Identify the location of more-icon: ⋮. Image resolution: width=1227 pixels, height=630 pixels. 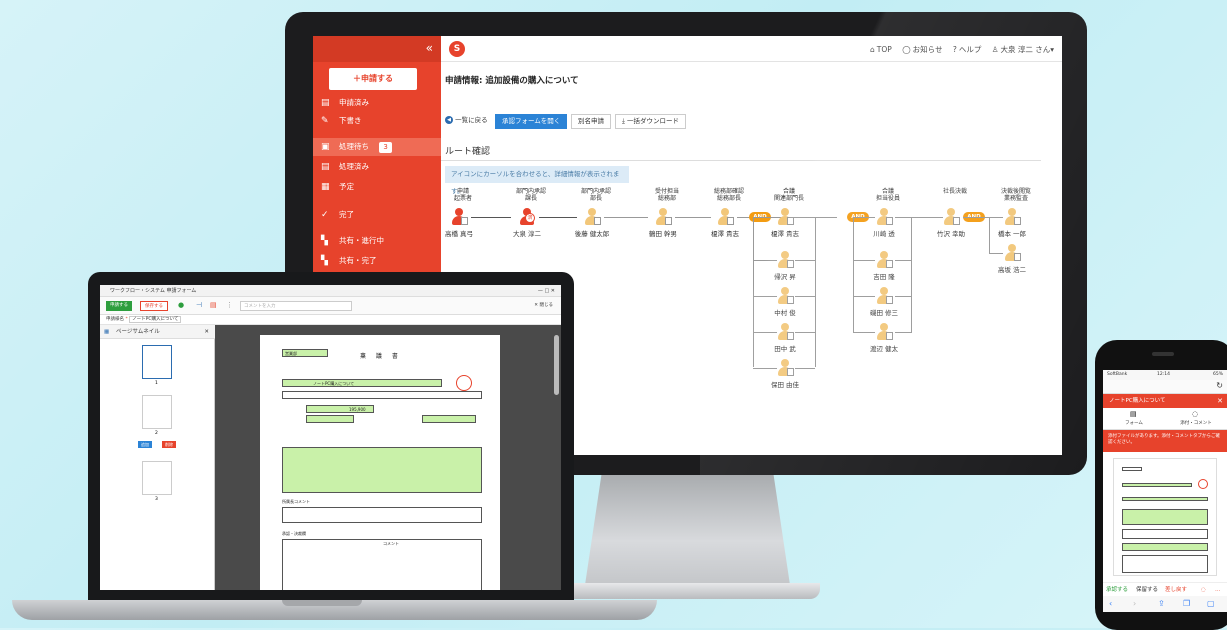
(229, 305).